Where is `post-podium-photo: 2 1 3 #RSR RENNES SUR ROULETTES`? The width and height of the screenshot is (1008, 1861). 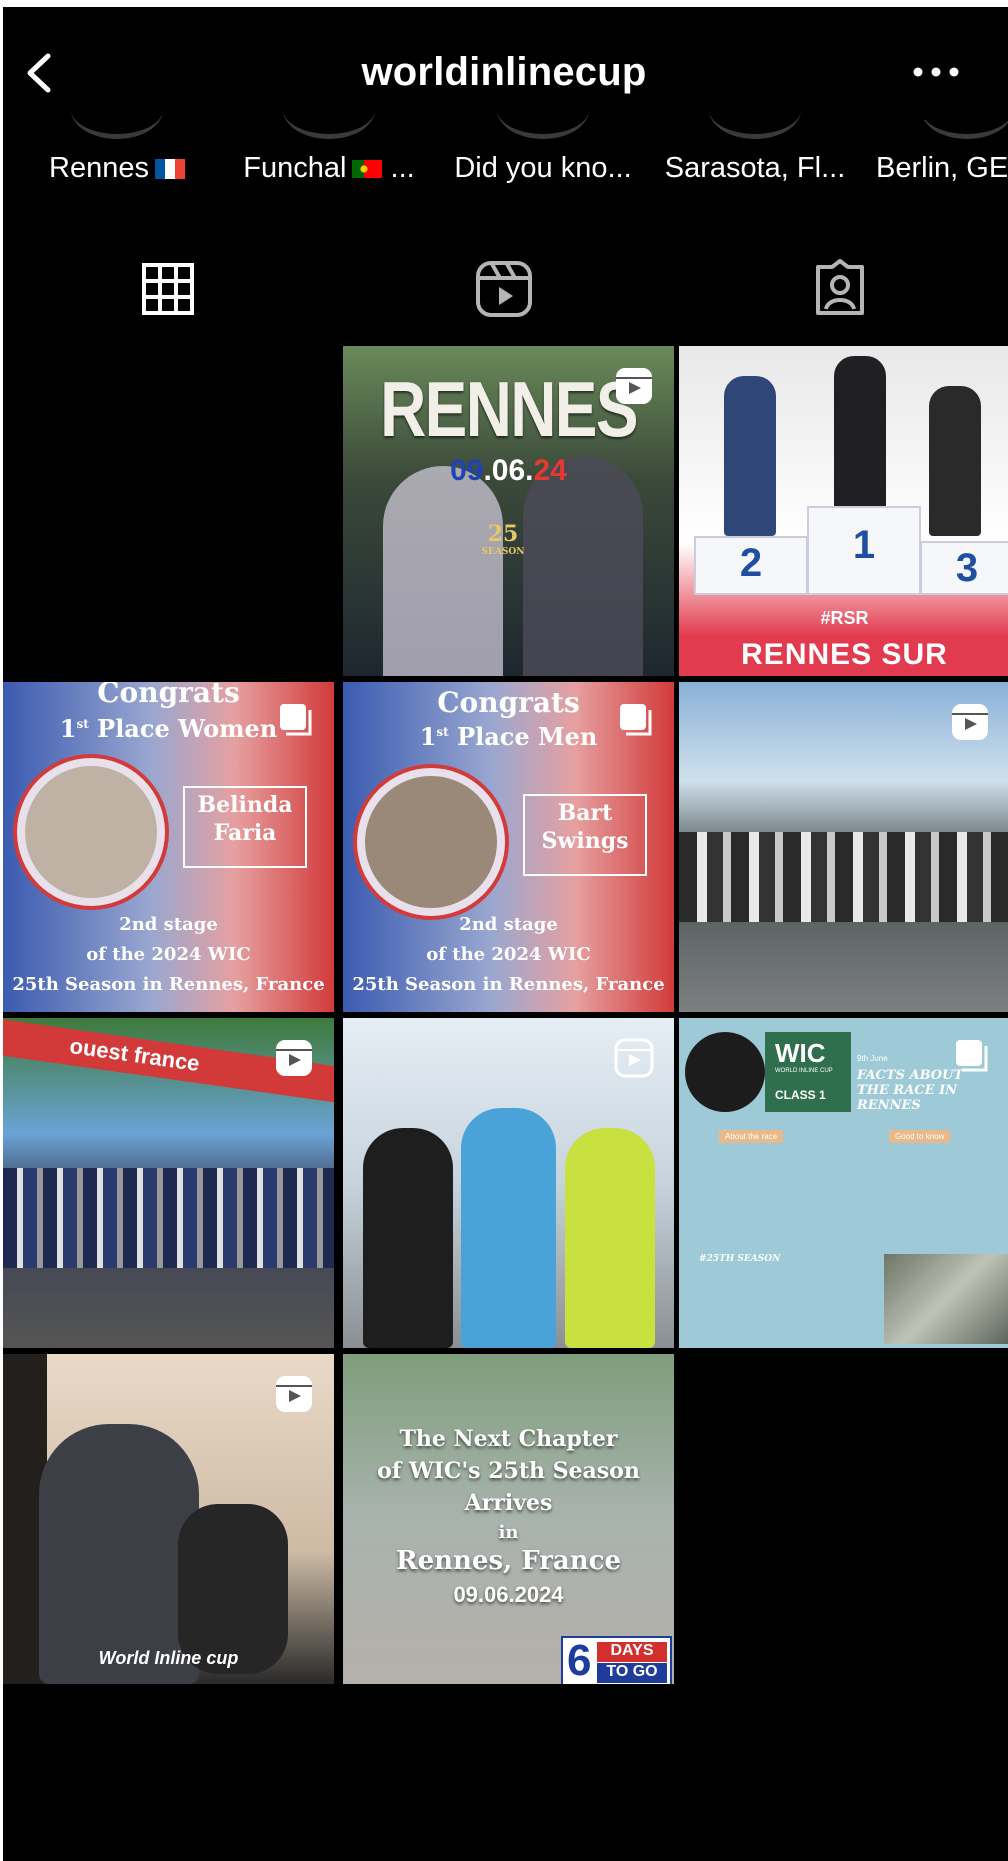 post-podium-photo: 2 1 3 #RSR RENNES SUR ROULETTES is located at coordinates (843, 511).